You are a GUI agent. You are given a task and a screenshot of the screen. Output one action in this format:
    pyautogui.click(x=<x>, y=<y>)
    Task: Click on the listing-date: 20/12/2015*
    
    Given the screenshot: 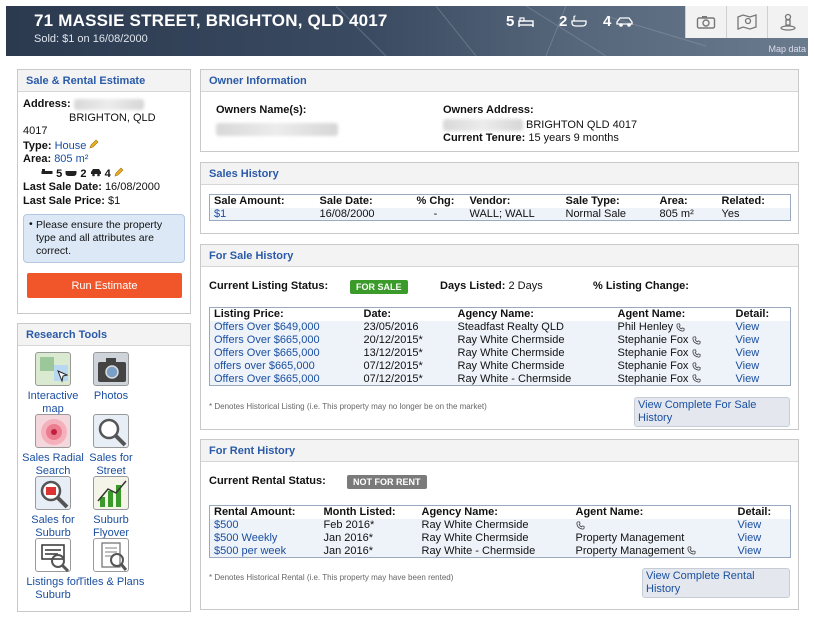 What is the action you would take?
    pyautogui.click(x=406, y=340)
    